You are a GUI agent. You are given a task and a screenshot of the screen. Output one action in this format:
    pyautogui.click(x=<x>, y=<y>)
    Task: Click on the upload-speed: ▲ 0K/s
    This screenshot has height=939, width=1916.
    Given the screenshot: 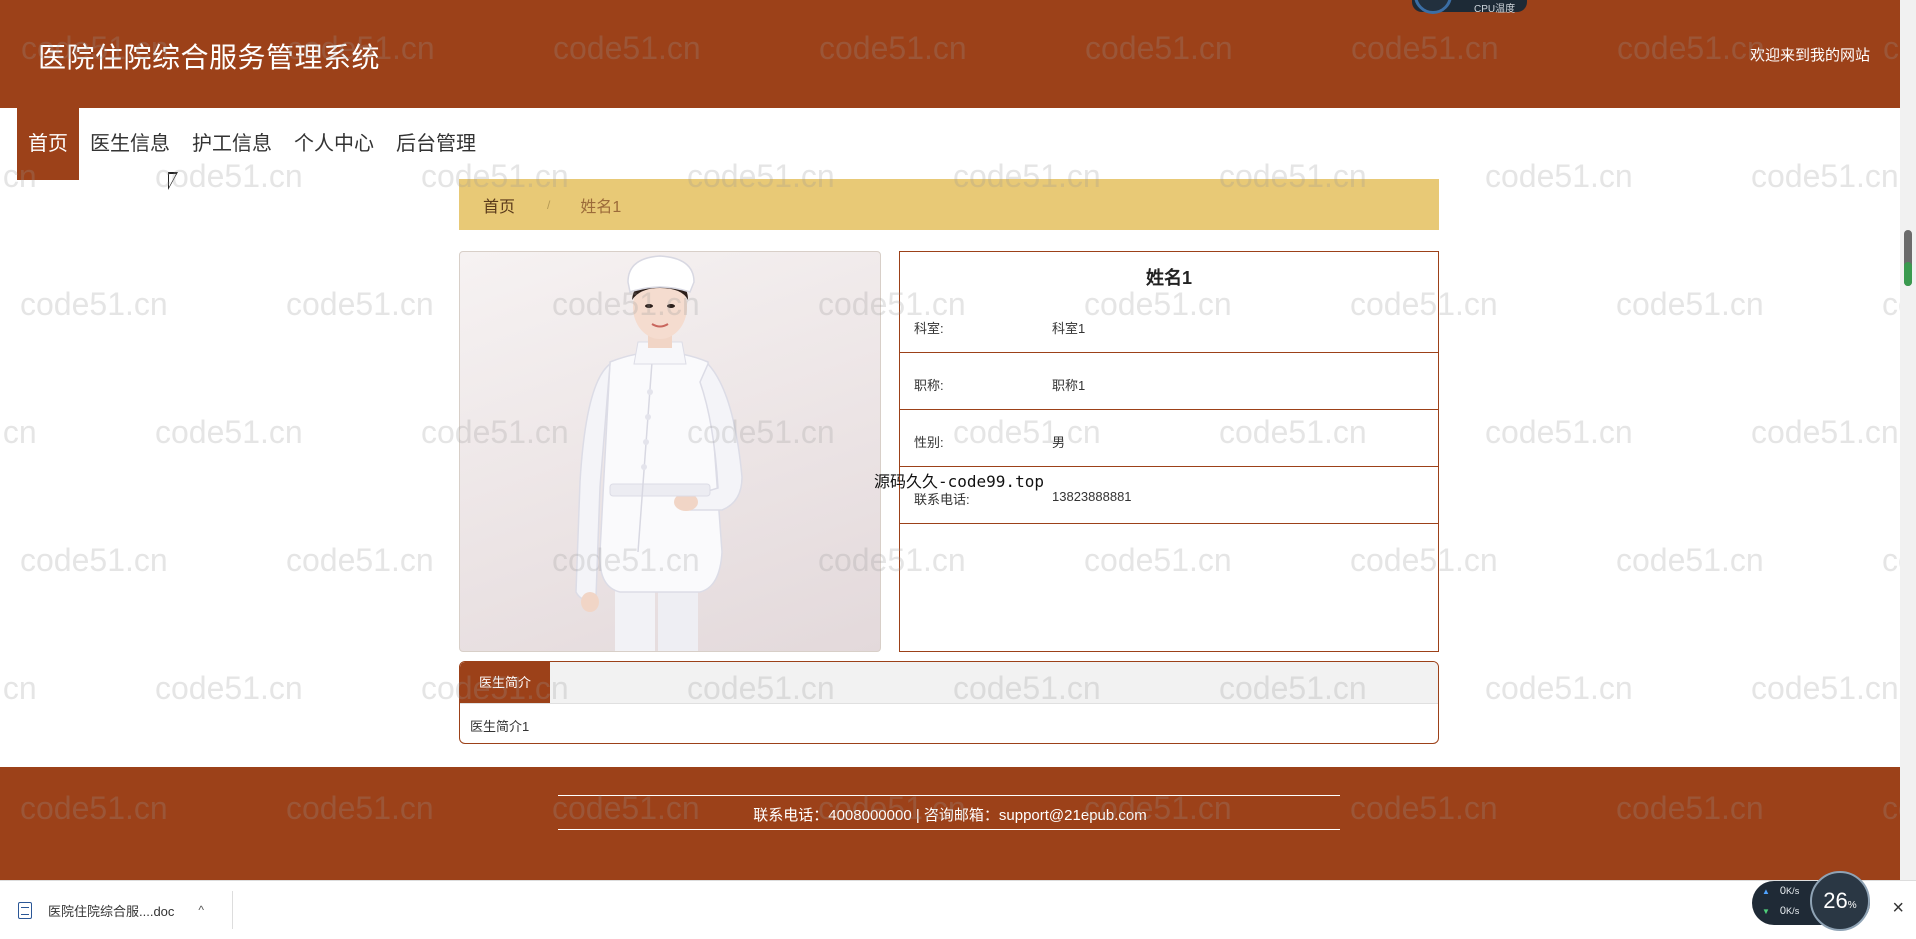 What is the action you would take?
    pyautogui.click(x=1781, y=891)
    